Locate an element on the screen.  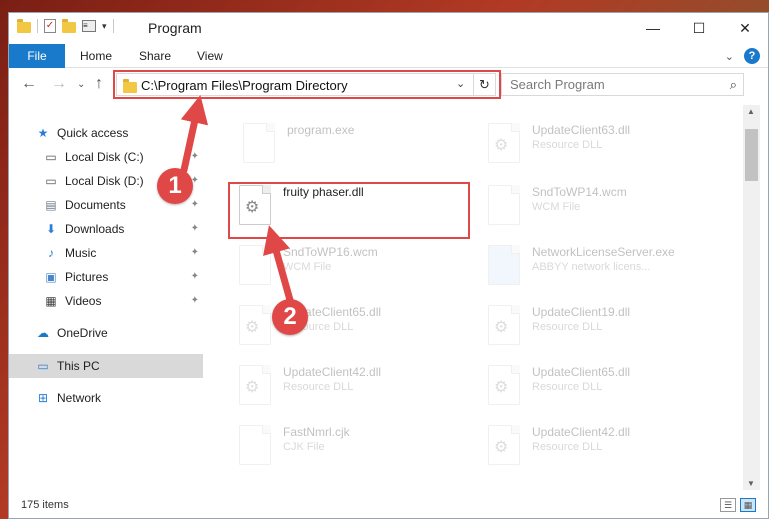
file-type: WCM File is located at coordinates (307, 267).